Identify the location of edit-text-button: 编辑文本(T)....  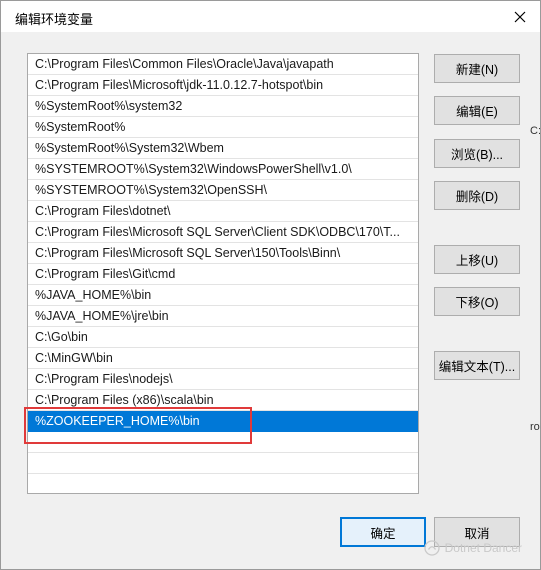
(477, 365).